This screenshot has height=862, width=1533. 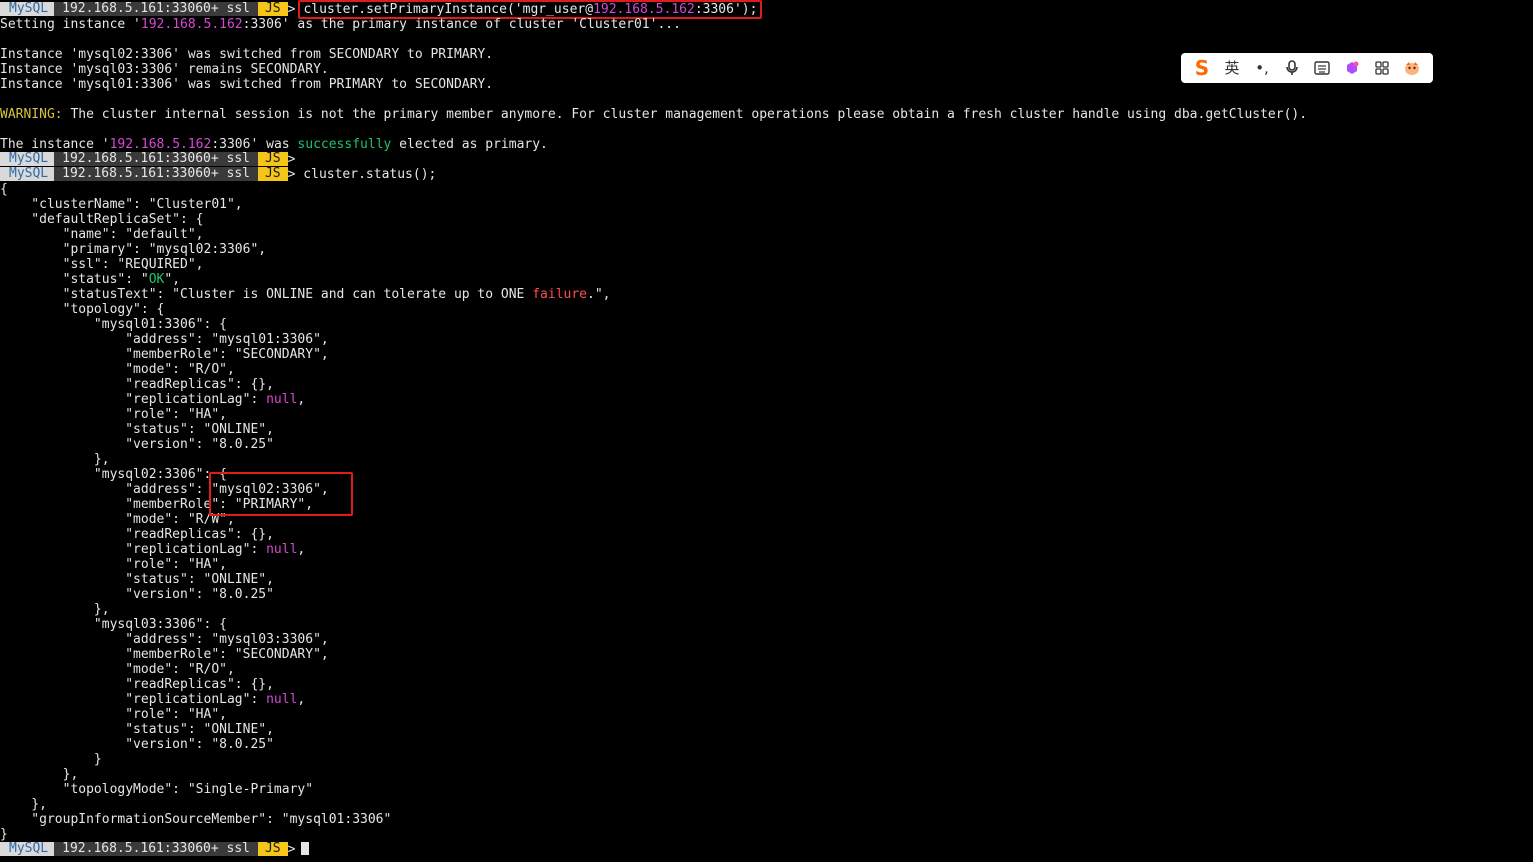 I want to click on warning-label: WARNING:, so click(x=31, y=114).